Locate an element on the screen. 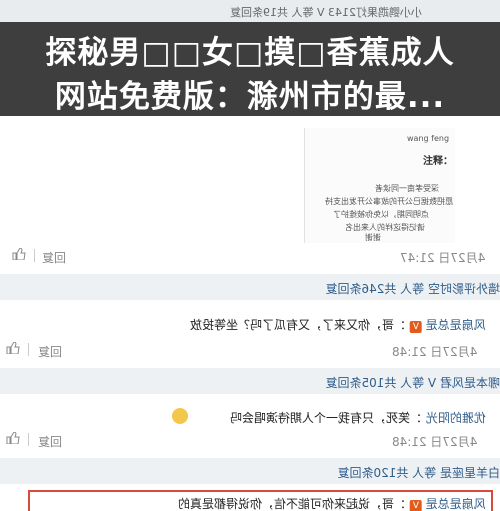 The width and height of the screenshot is (500, 511). comment-1-actions: 回复 4月27日 21:47 is located at coordinates (250, 256).